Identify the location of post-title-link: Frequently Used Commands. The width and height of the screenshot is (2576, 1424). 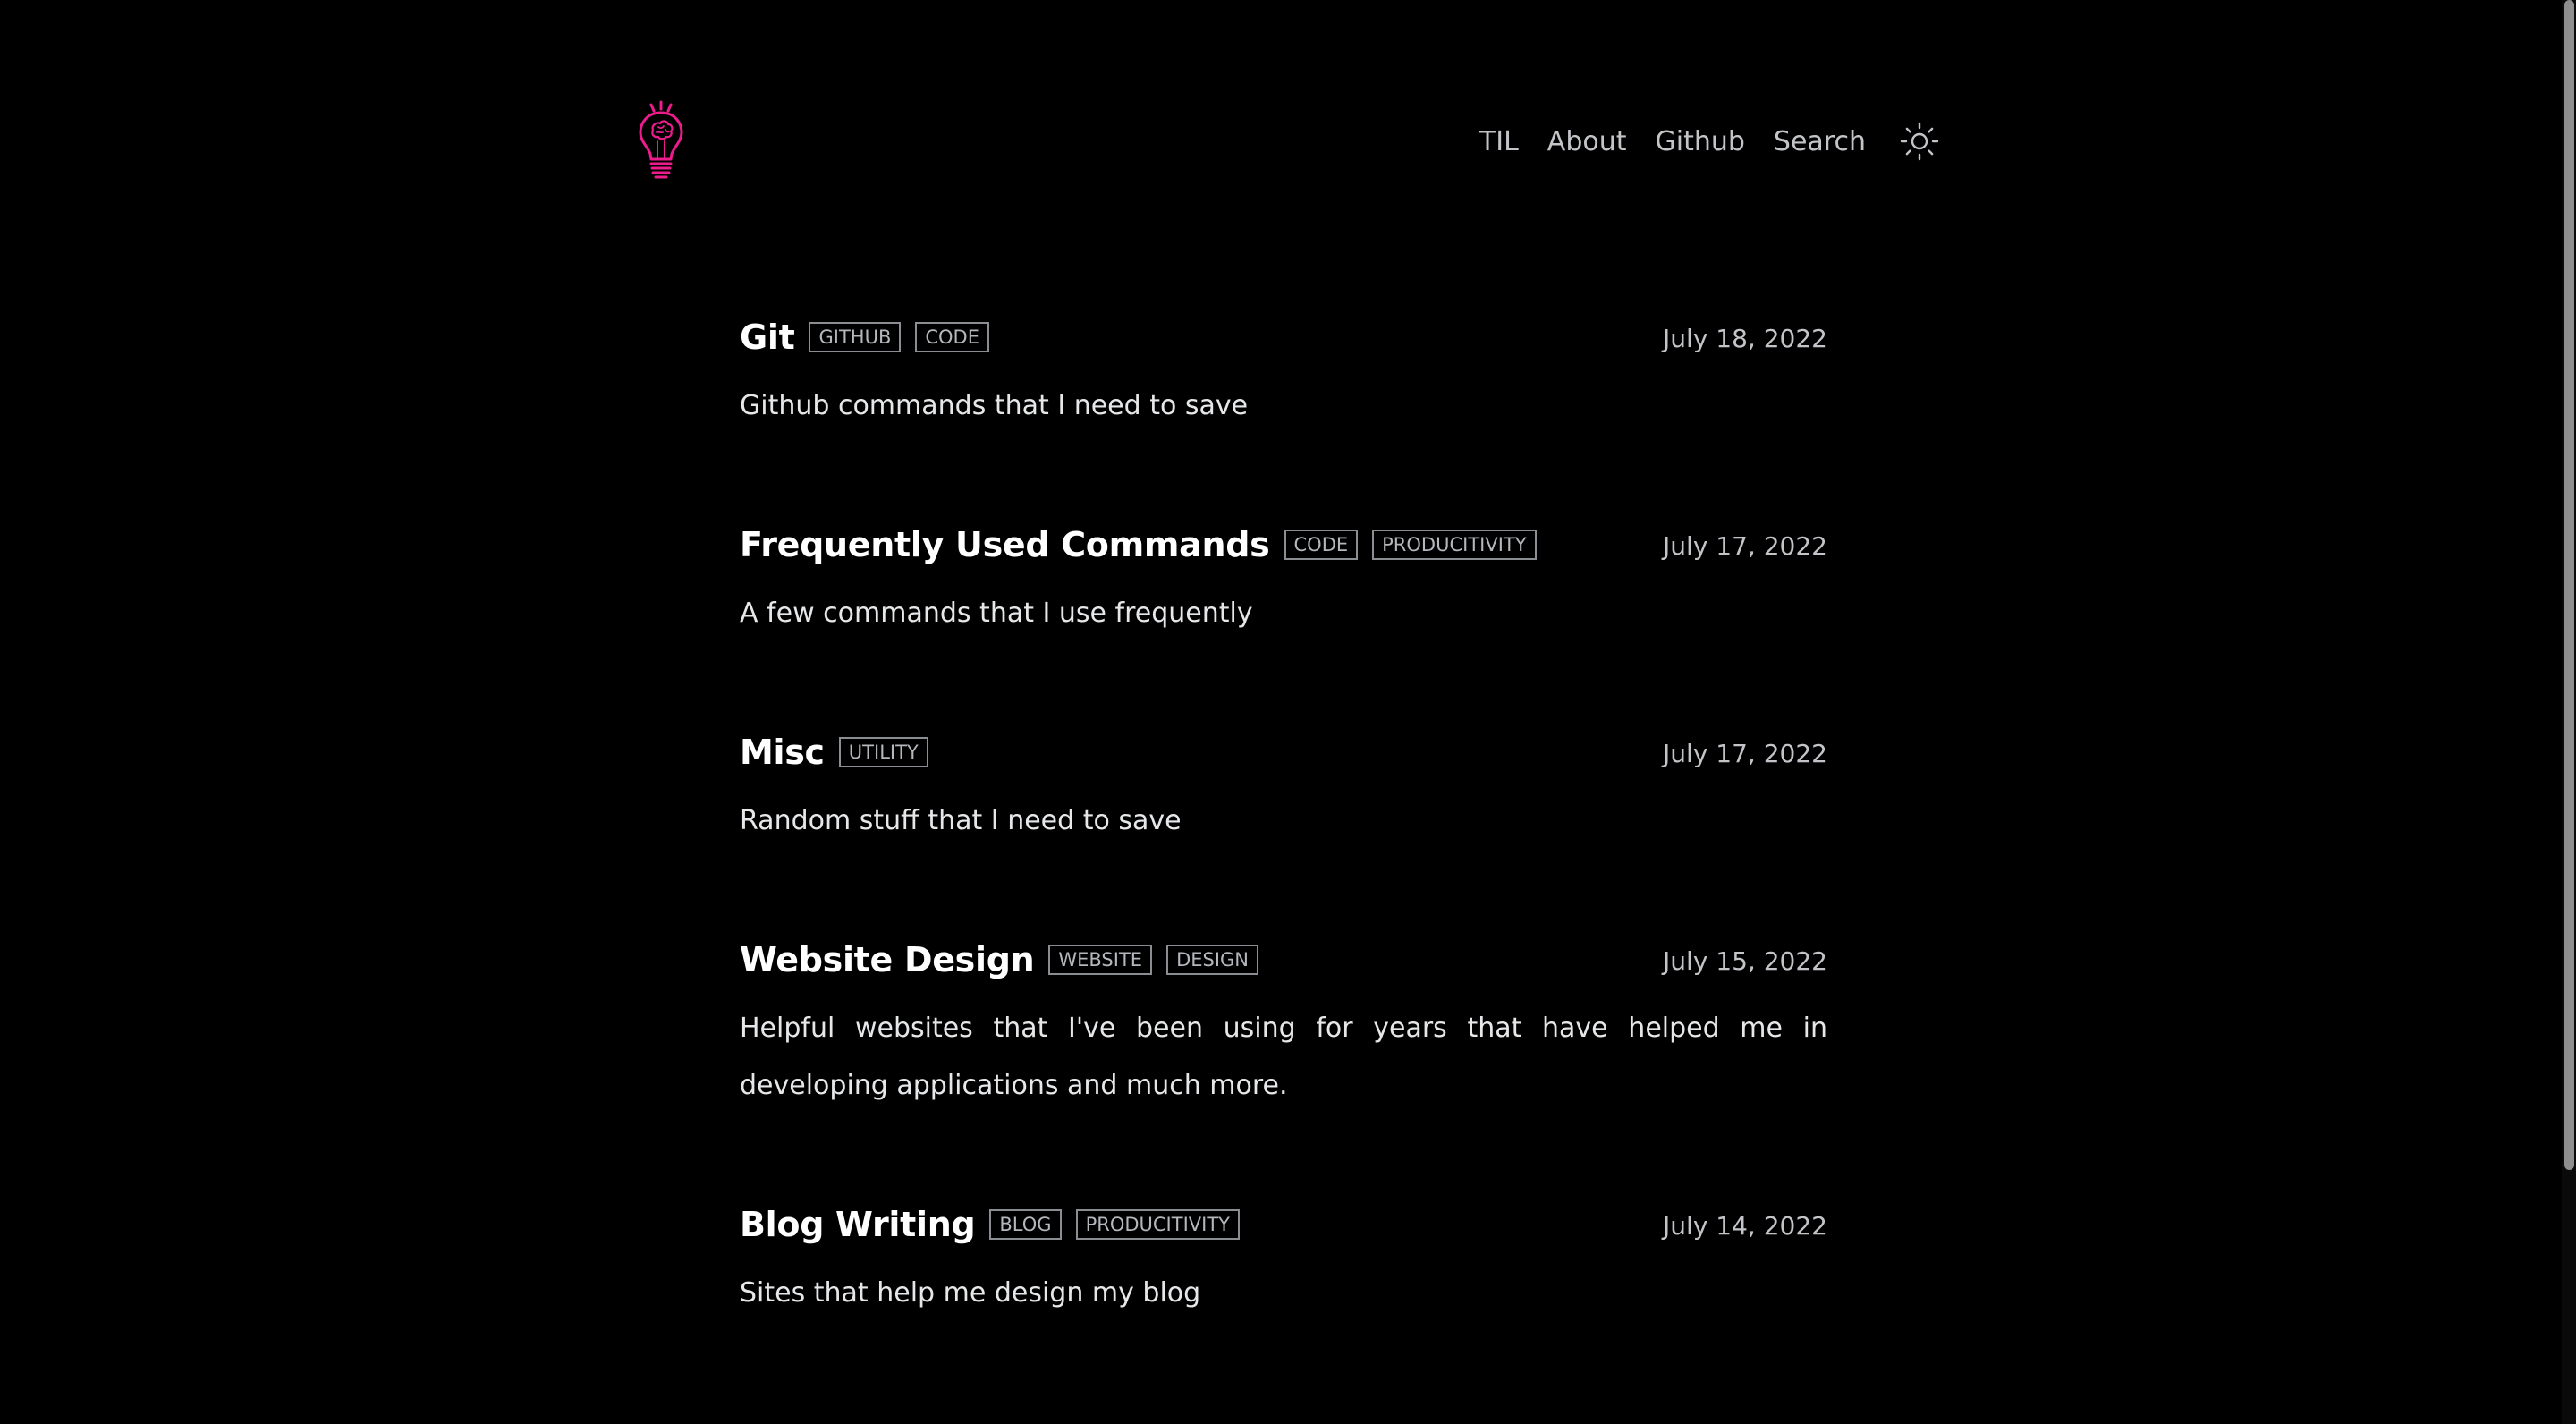
(1005, 544).